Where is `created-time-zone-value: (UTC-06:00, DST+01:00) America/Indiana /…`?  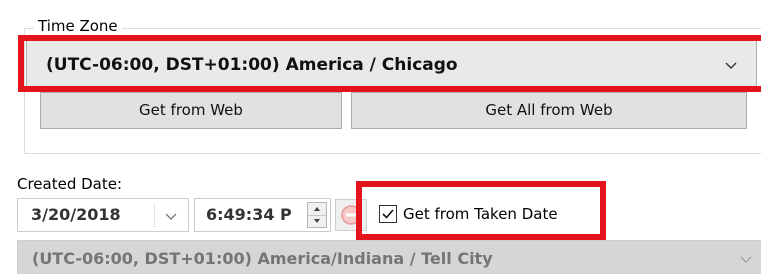
created-time-zone-value: (UTC-06:00, DST+01:00) America/Indiana /… is located at coordinates (262, 258).